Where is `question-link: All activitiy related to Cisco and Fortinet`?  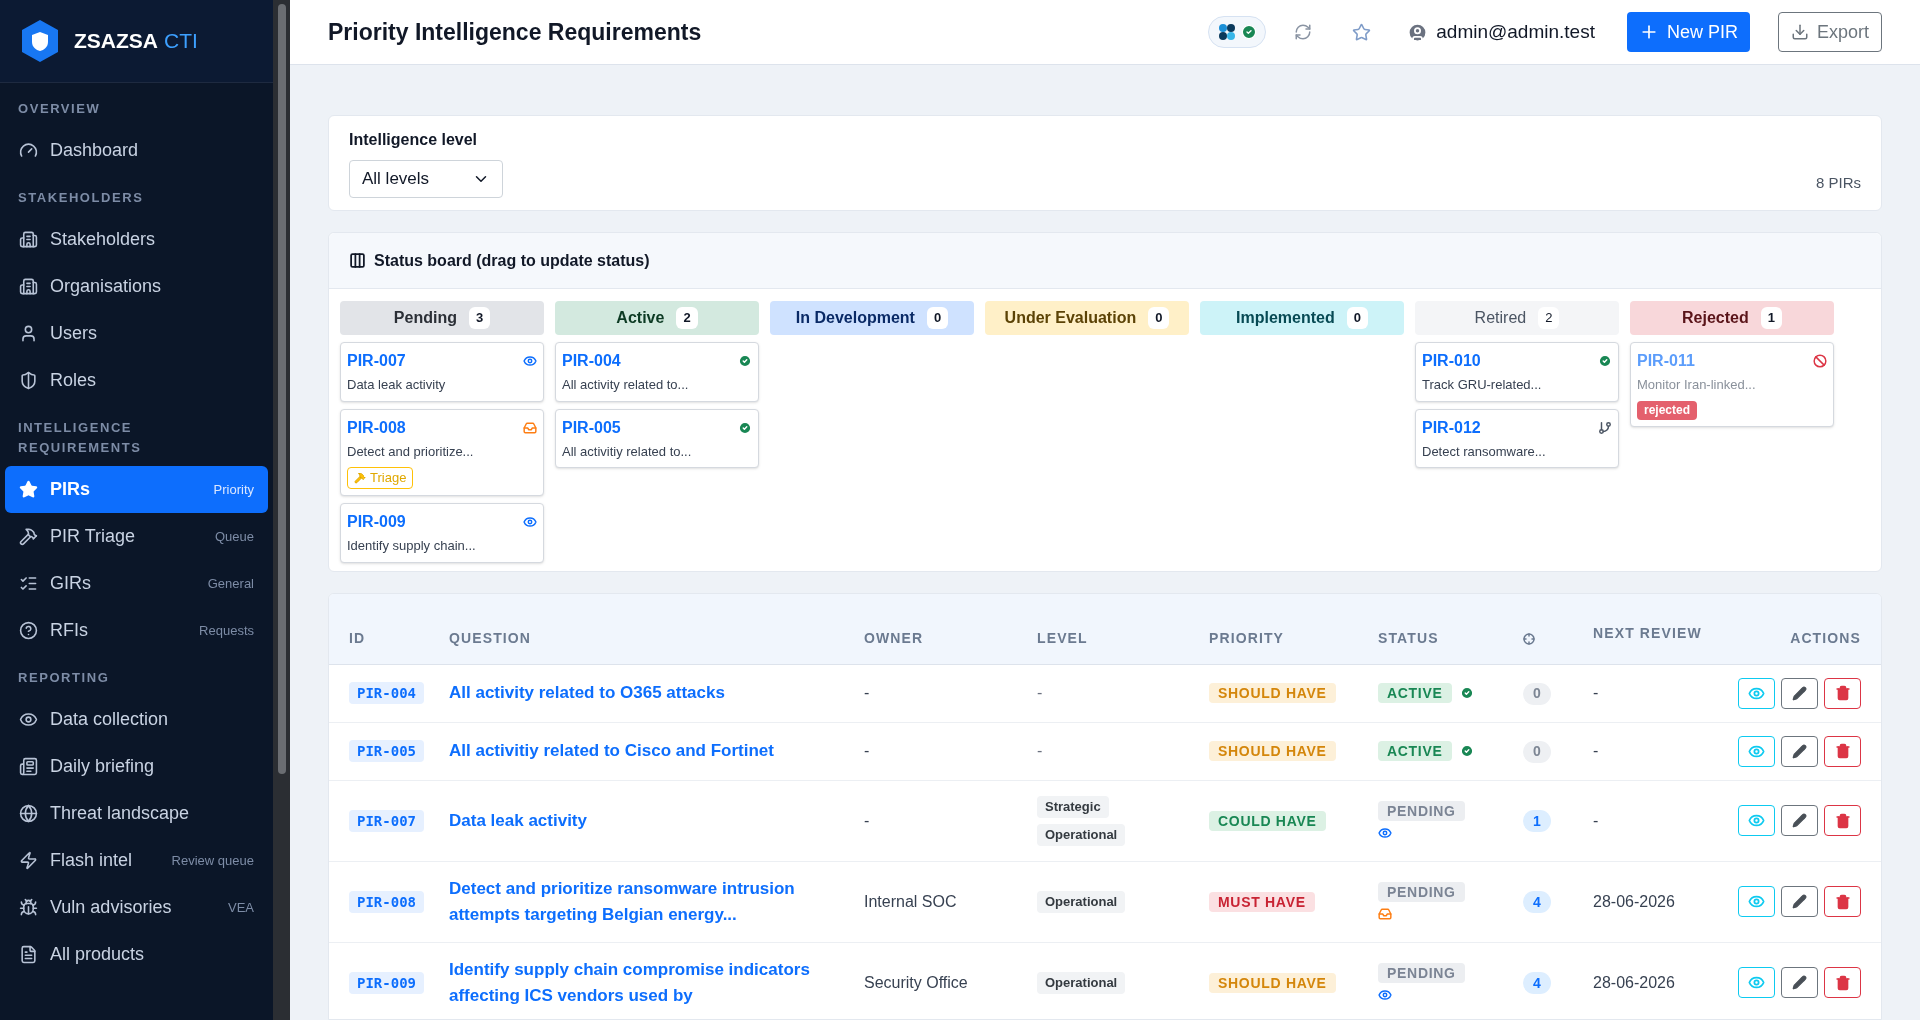
question-link: All activitiy related to Cisco and Fortinet is located at coordinates (656, 751).